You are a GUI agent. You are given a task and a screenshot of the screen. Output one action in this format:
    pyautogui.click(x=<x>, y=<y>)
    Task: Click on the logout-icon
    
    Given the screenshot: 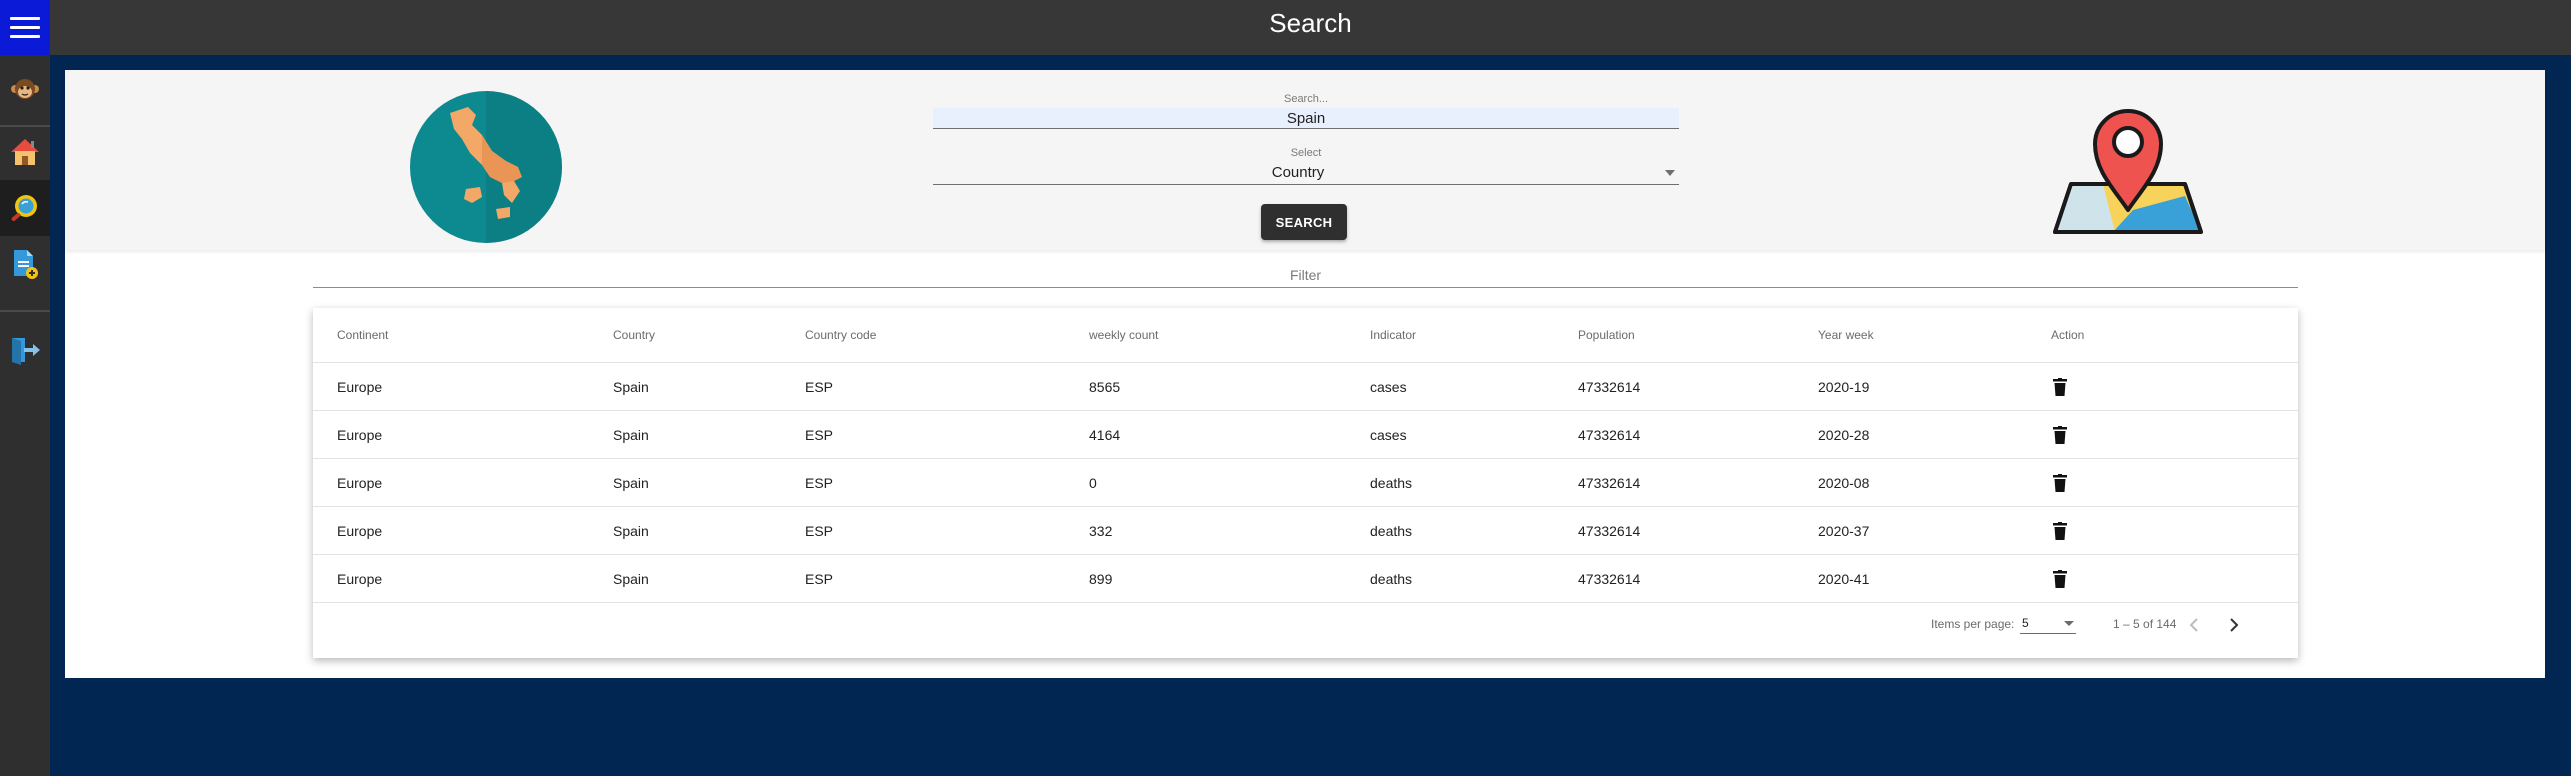 What is the action you would take?
    pyautogui.click(x=25, y=350)
    